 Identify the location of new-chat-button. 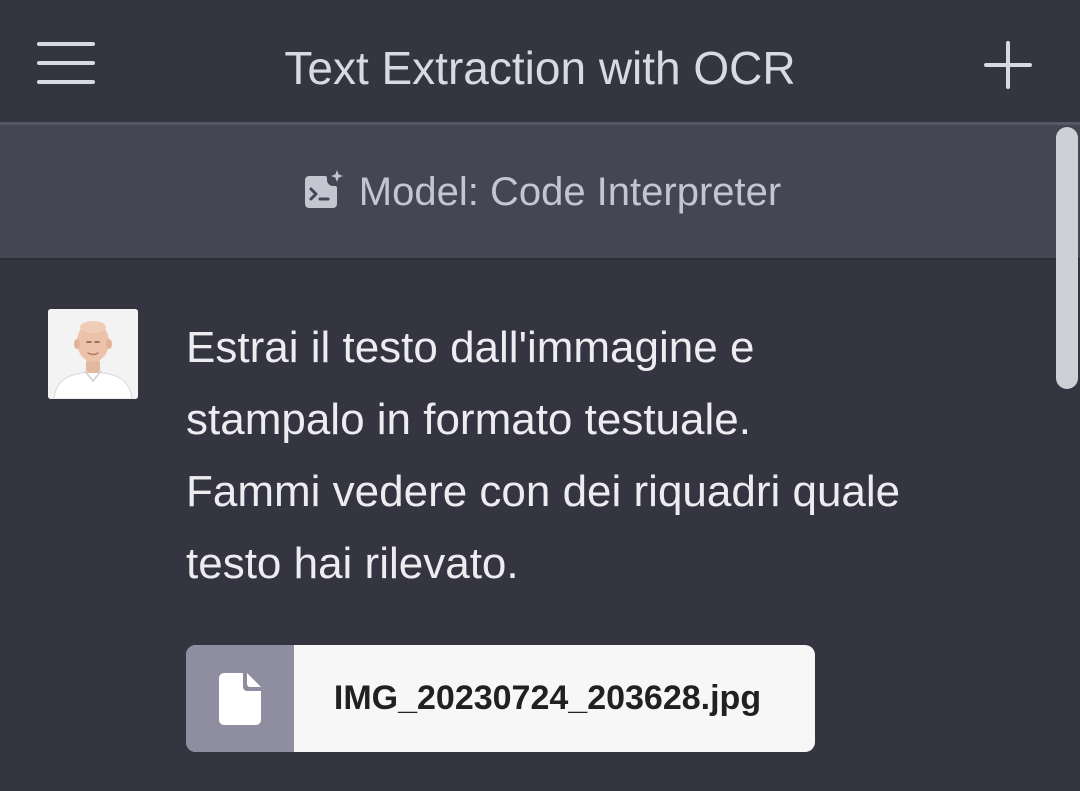
(1008, 65).